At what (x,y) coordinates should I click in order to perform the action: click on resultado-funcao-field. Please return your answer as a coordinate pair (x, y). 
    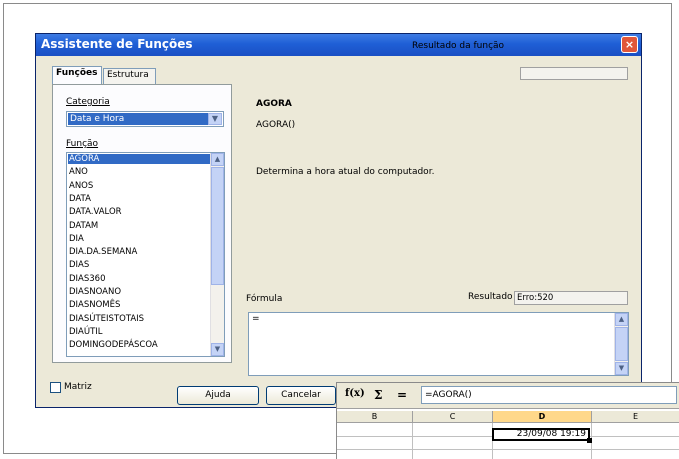
    Looking at the image, I should click on (574, 73).